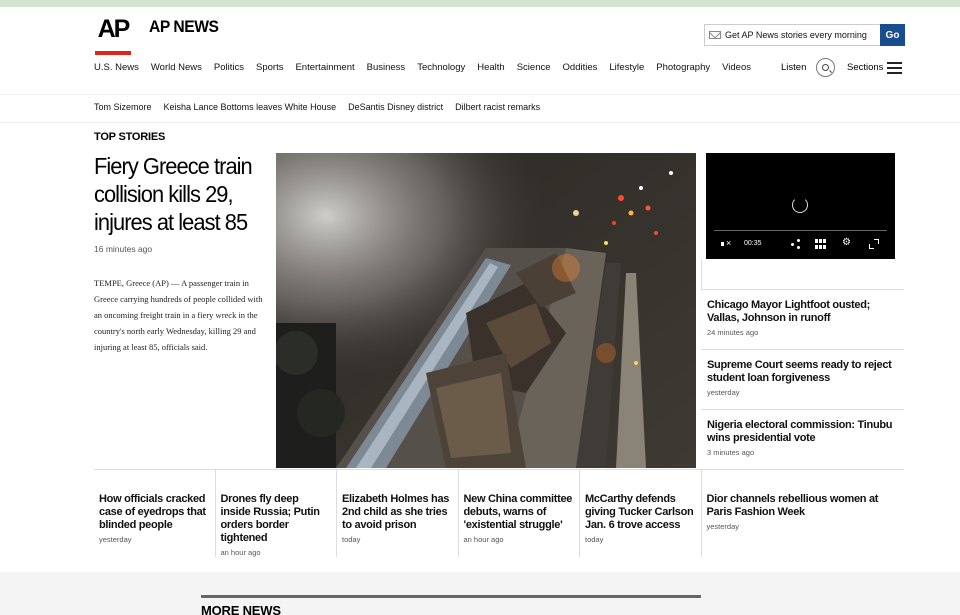 This screenshot has height=615, width=960. I want to click on video-time: 00:35, so click(753, 243).